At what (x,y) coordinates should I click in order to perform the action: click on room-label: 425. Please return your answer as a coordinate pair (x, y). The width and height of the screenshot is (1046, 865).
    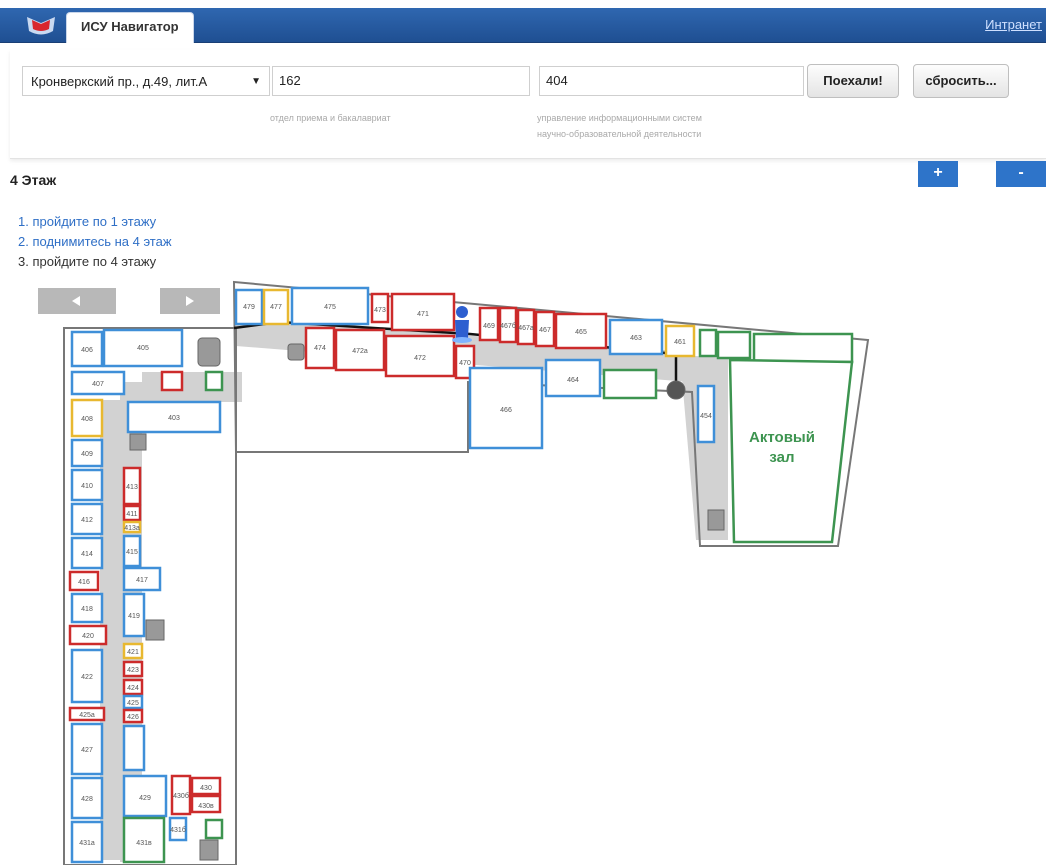
    Looking at the image, I should click on (133, 703).